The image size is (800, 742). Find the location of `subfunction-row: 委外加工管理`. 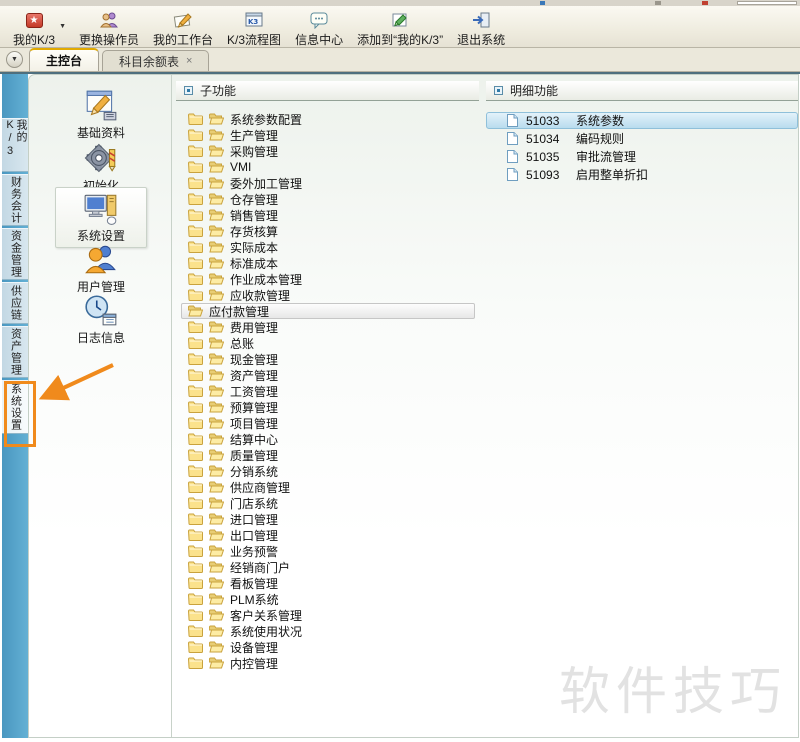

subfunction-row: 委外加工管理 is located at coordinates (330, 183).